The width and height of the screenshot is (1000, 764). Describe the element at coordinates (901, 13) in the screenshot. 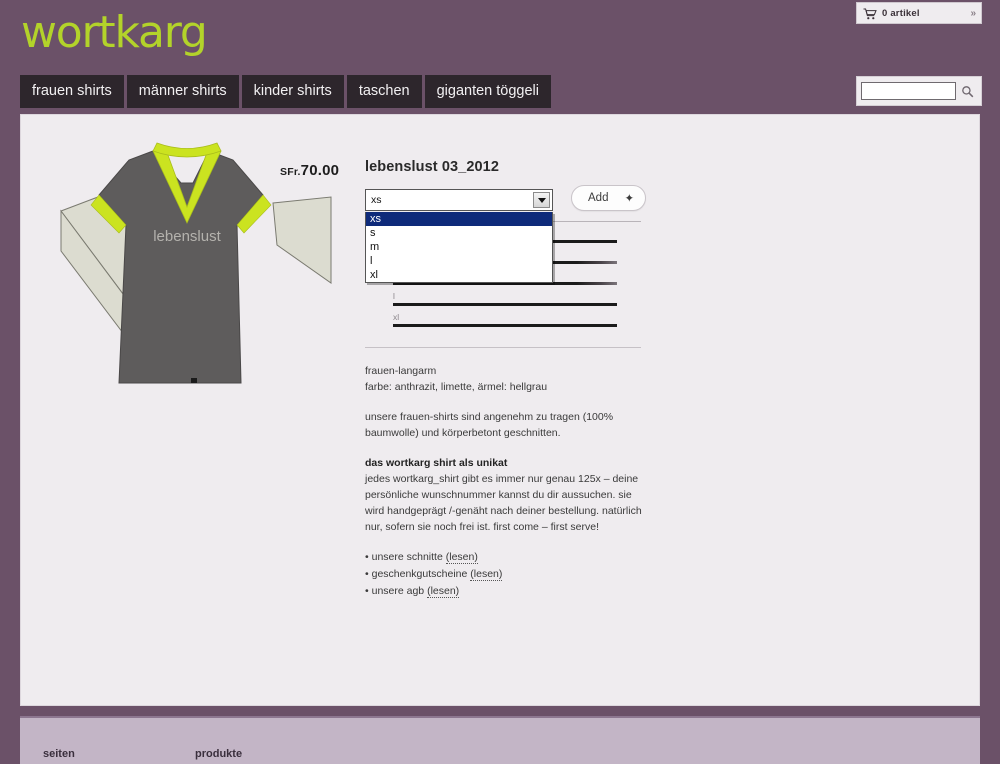

I see `cart-count-label: 0 artikel` at that location.